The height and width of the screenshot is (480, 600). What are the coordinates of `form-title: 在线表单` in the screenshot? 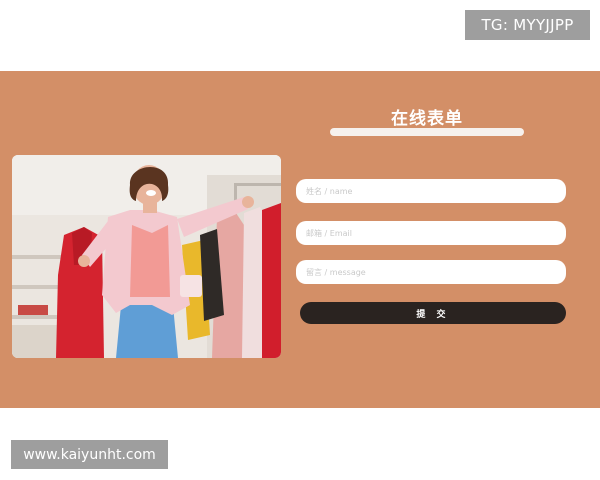 It's located at (427, 118).